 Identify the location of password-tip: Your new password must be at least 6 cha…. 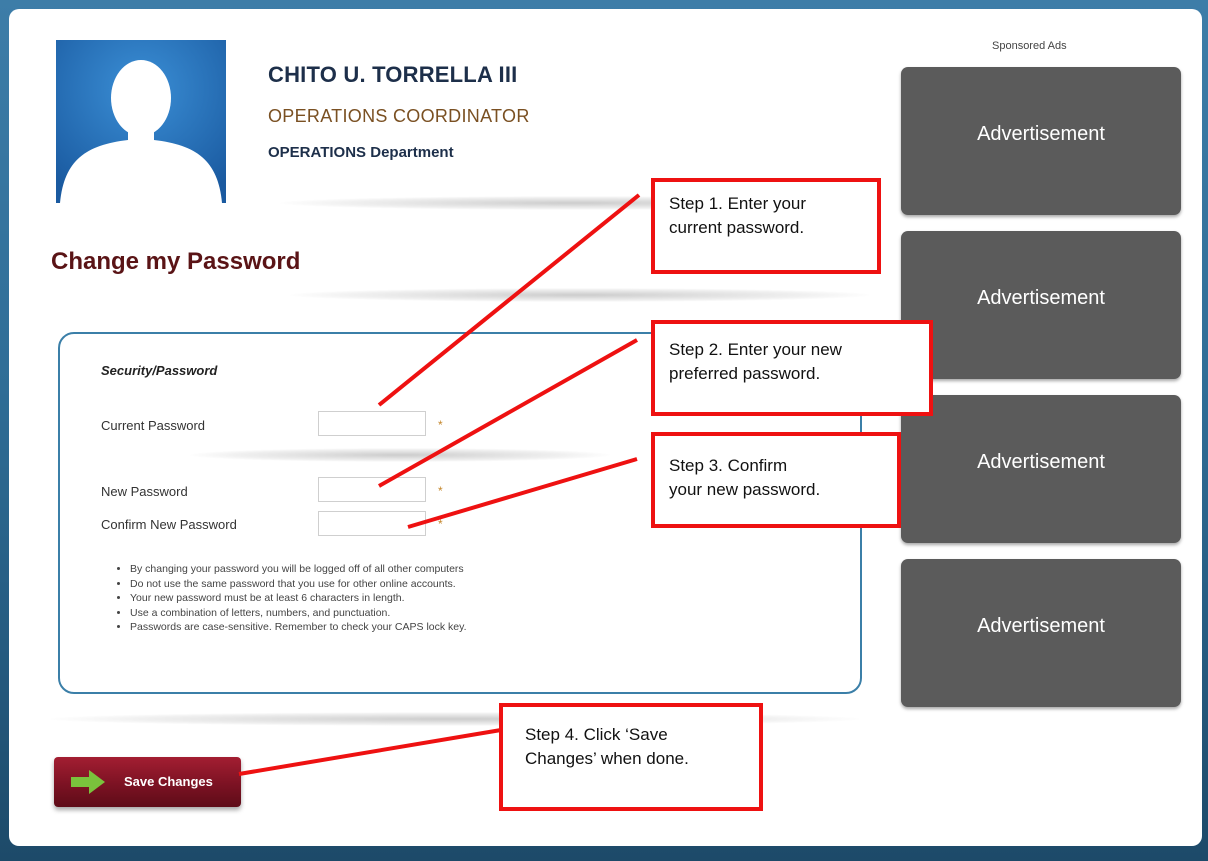
(298, 598).